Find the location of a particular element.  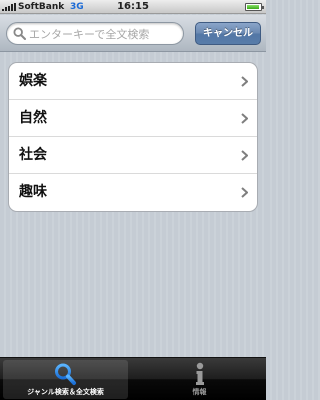

genre-row-entertainment: 娯楽 is located at coordinates (133, 81).